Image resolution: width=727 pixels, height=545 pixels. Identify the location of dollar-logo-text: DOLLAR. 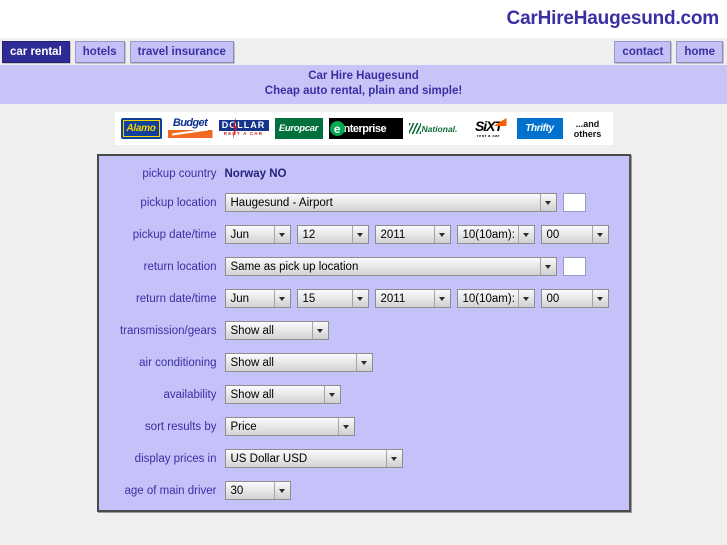
(243, 125).